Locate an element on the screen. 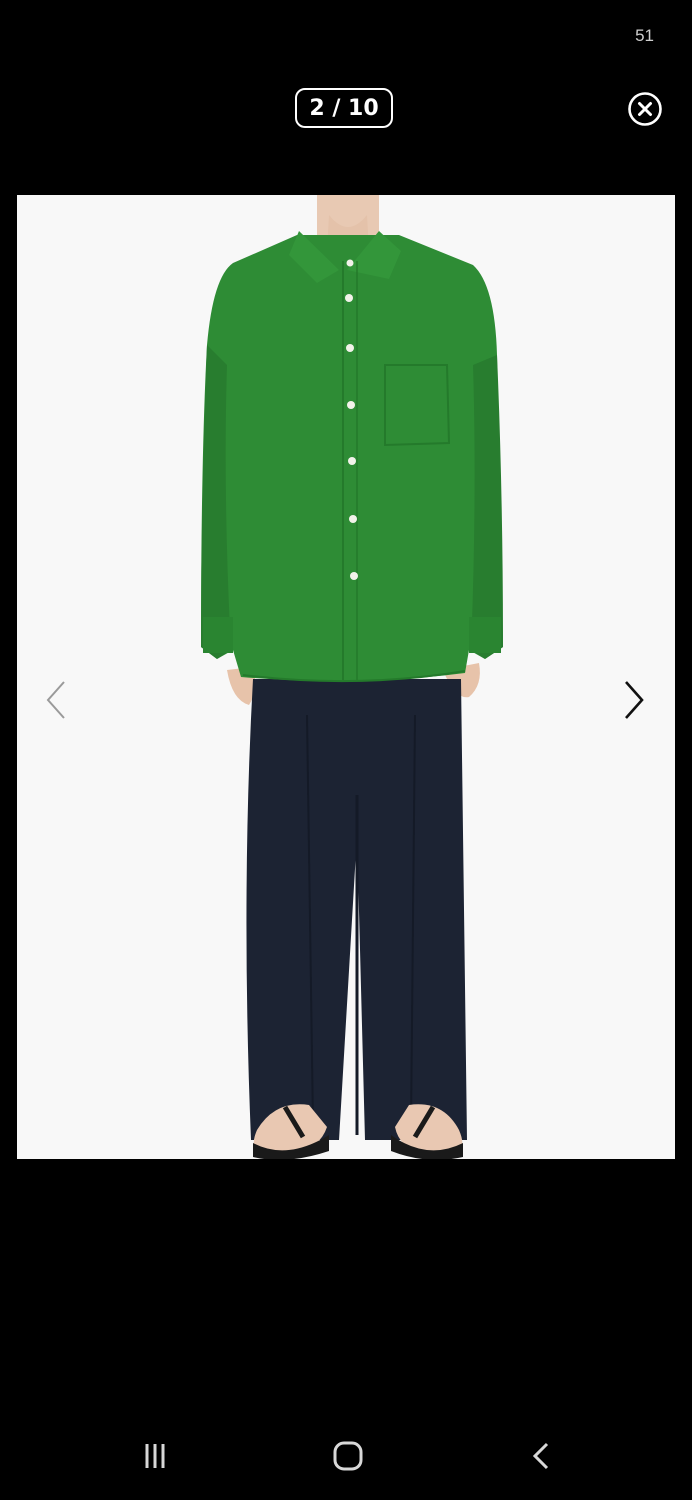  next-image-button is located at coordinates (635, 700).